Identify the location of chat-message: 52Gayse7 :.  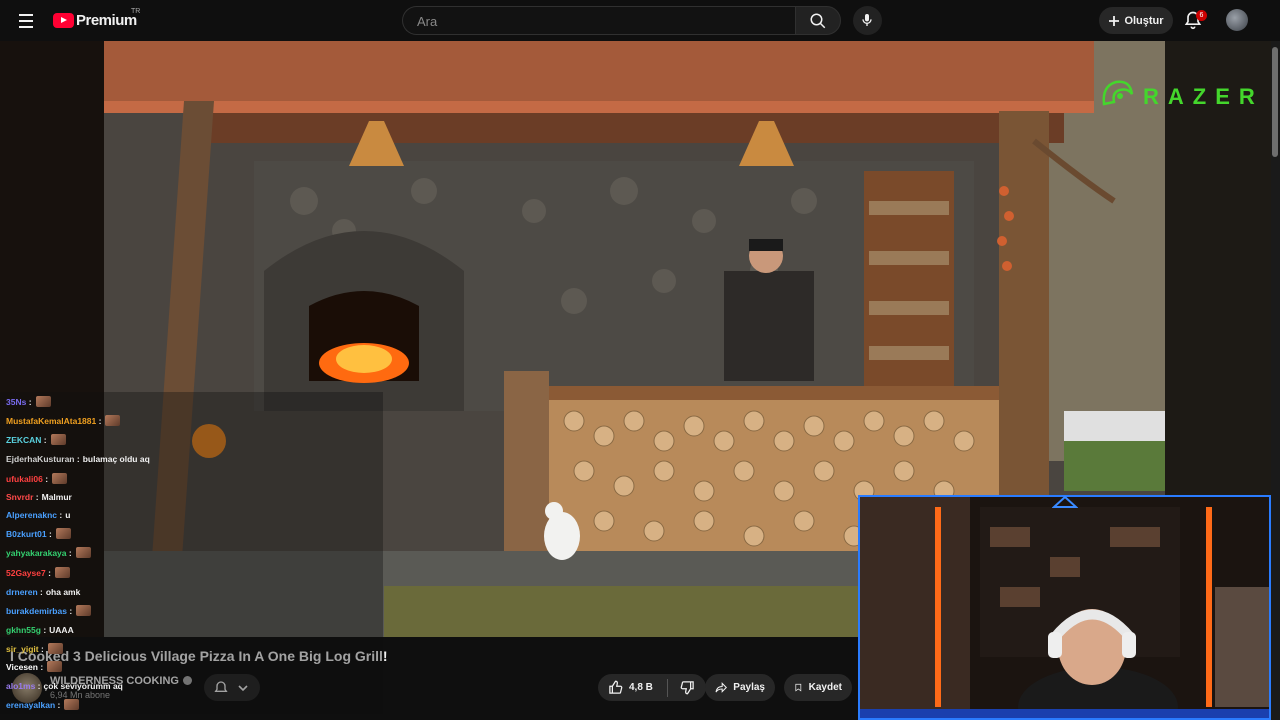
(38, 572).